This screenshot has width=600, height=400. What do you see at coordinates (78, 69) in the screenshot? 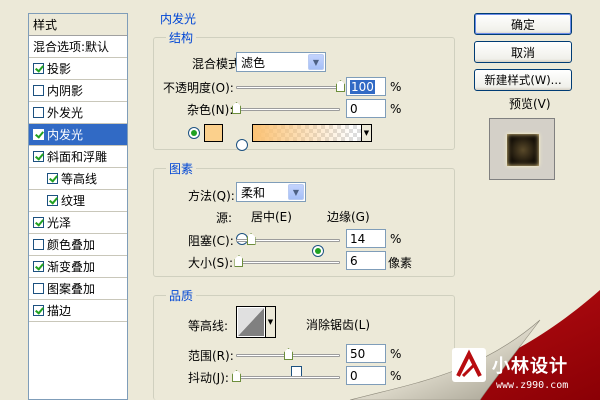
I see `style-list-item: 投影` at bounding box center [78, 69].